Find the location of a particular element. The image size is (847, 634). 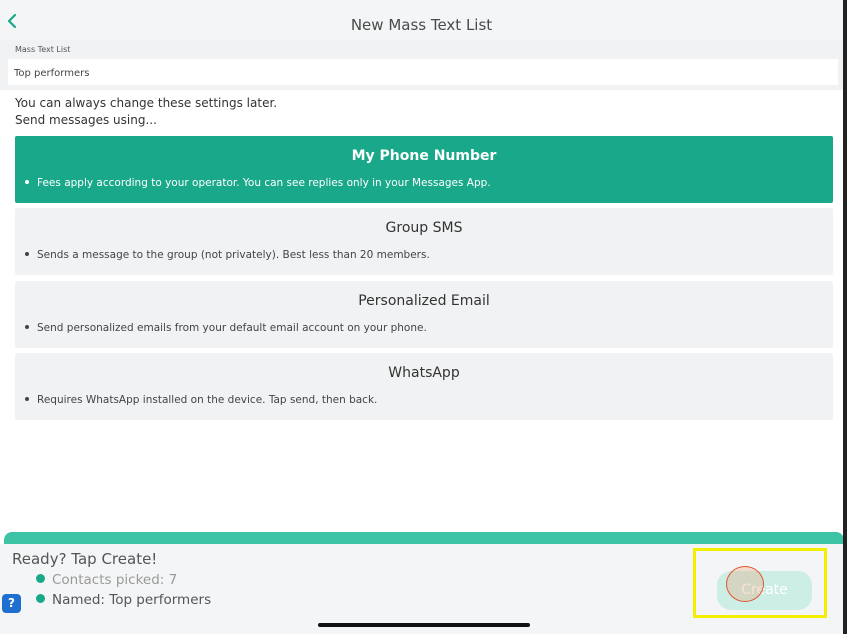

help-icon: ? is located at coordinates (11, 603).